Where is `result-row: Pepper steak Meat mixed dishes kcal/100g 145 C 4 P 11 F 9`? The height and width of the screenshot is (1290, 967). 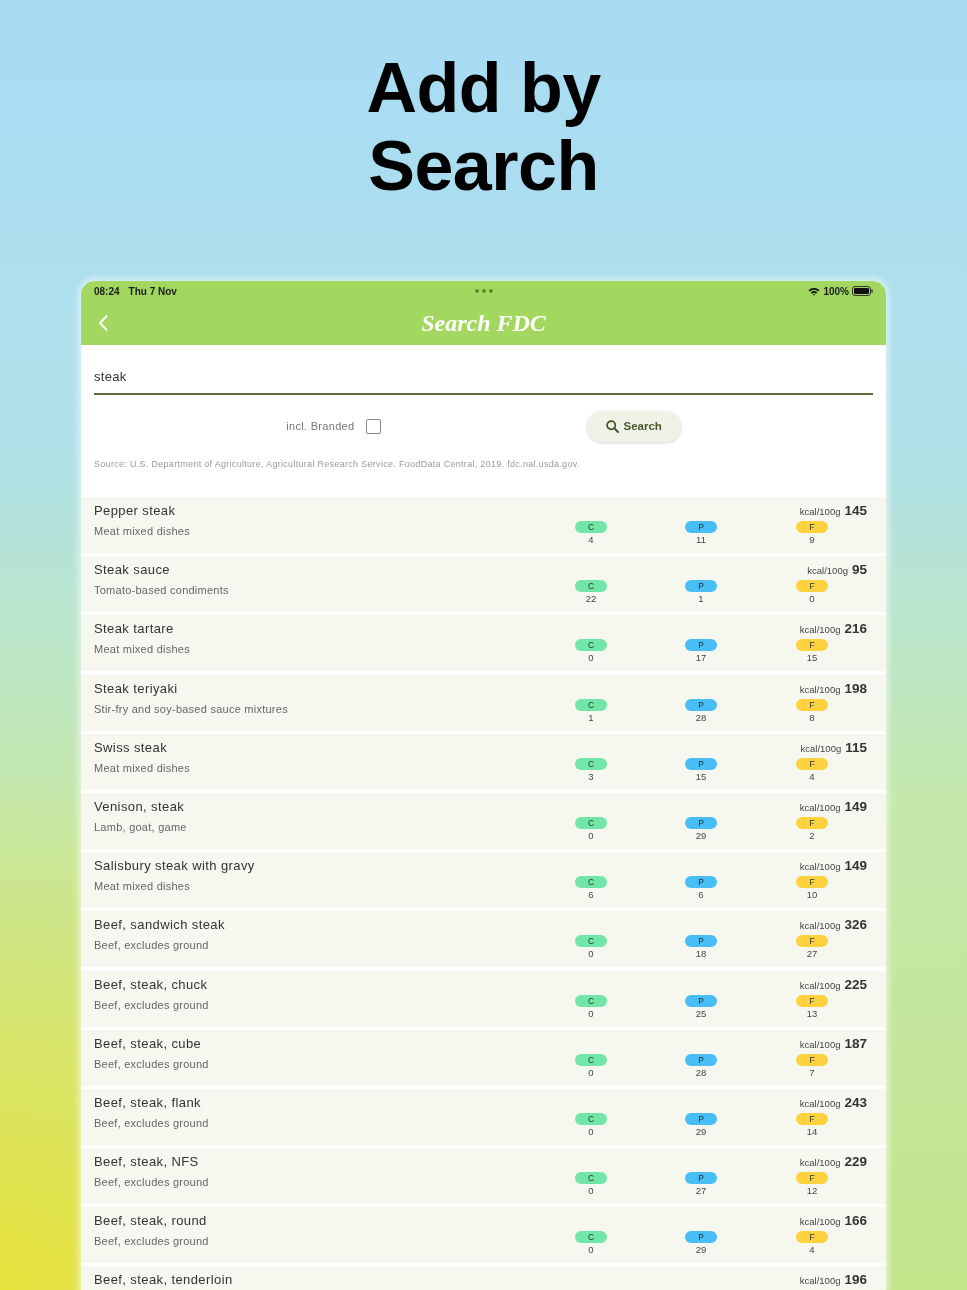
result-row: Pepper steak Meat mixed dishes kcal/100g 145 C 4 P 11 F 9 is located at coordinates (483, 525).